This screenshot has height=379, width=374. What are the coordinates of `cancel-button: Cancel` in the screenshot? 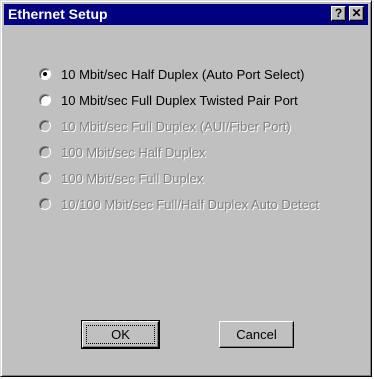 It's located at (256, 334).